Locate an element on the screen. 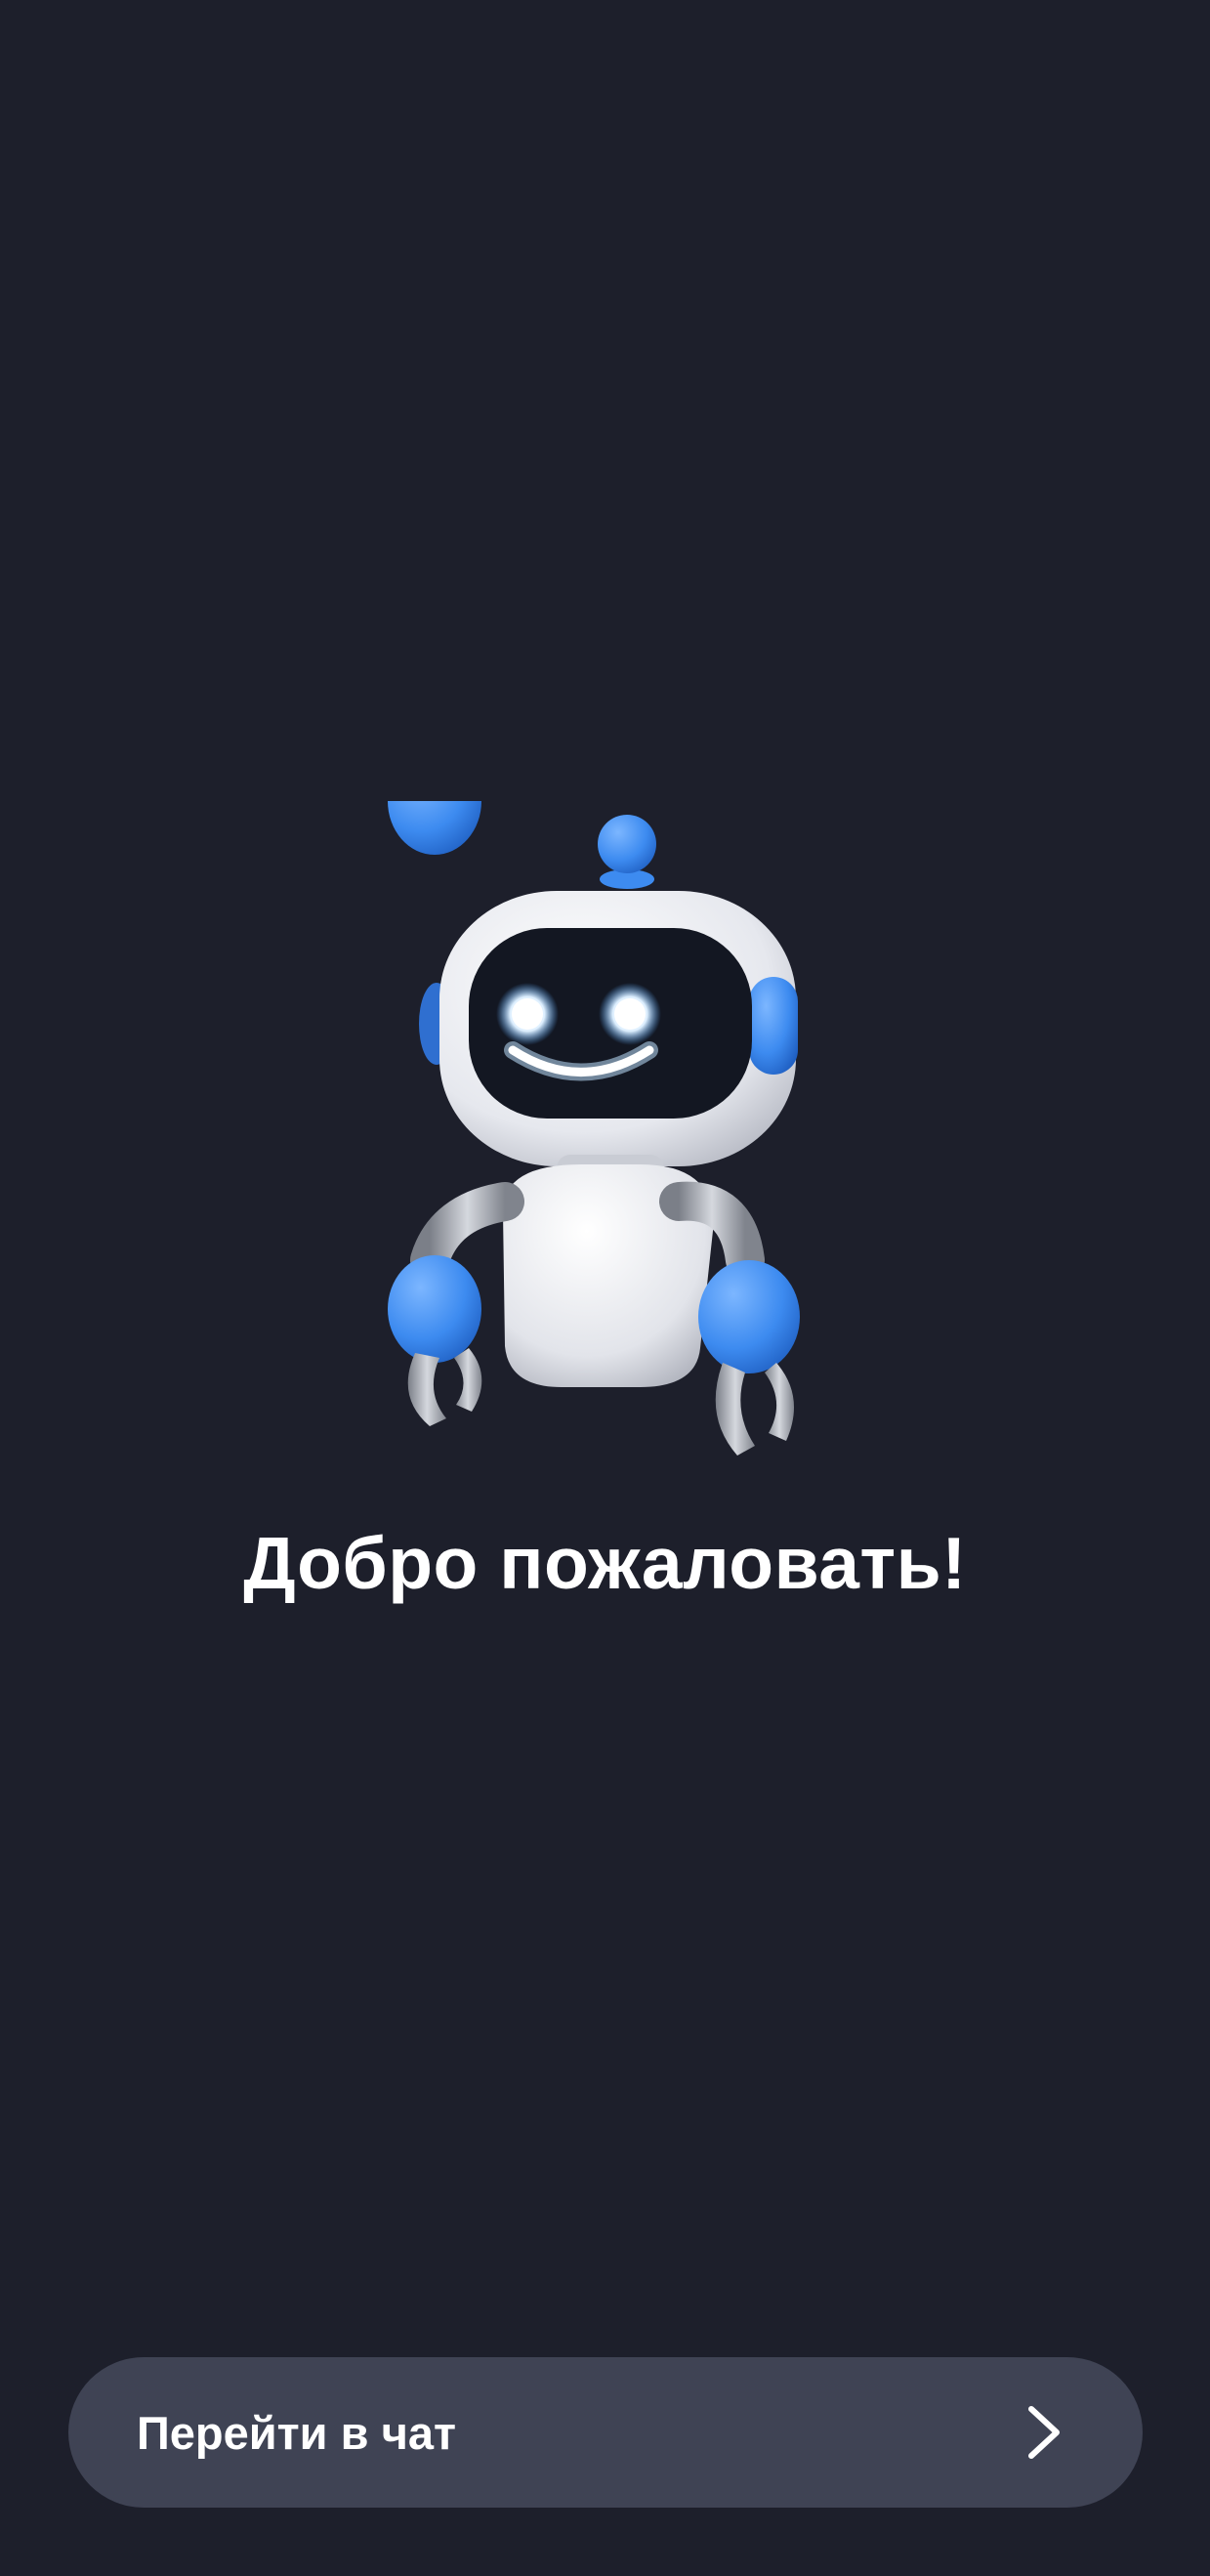 This screenshot has height=2576, width=1210. go-to-chat-label: Перейти в чат is located at coordinates (297, 2432).